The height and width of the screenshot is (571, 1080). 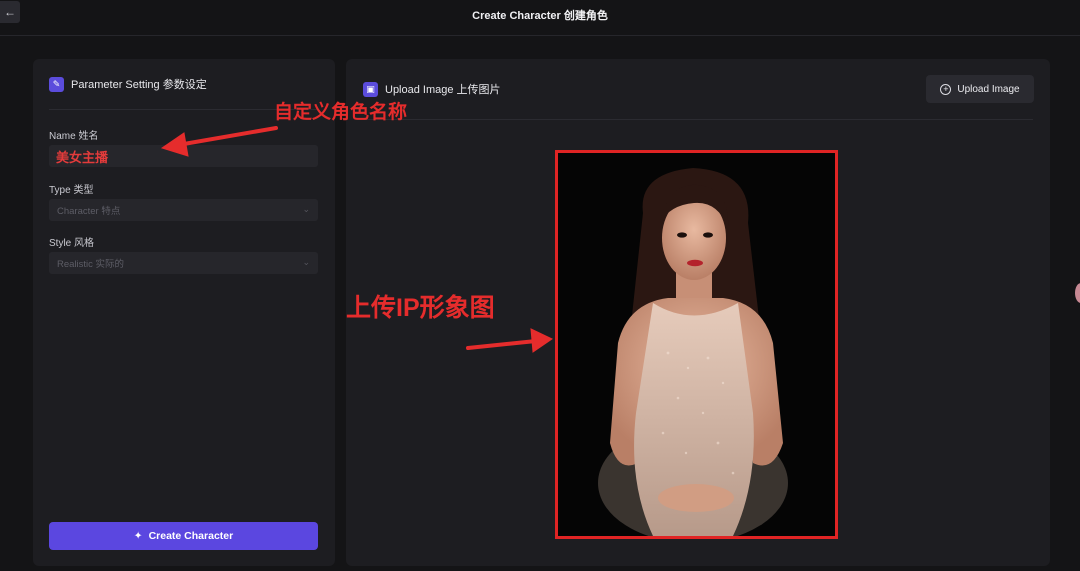 I want to click on parameter-panel-header: ✎ Parameter Setting 参数设定, so click(x=128, y=84).